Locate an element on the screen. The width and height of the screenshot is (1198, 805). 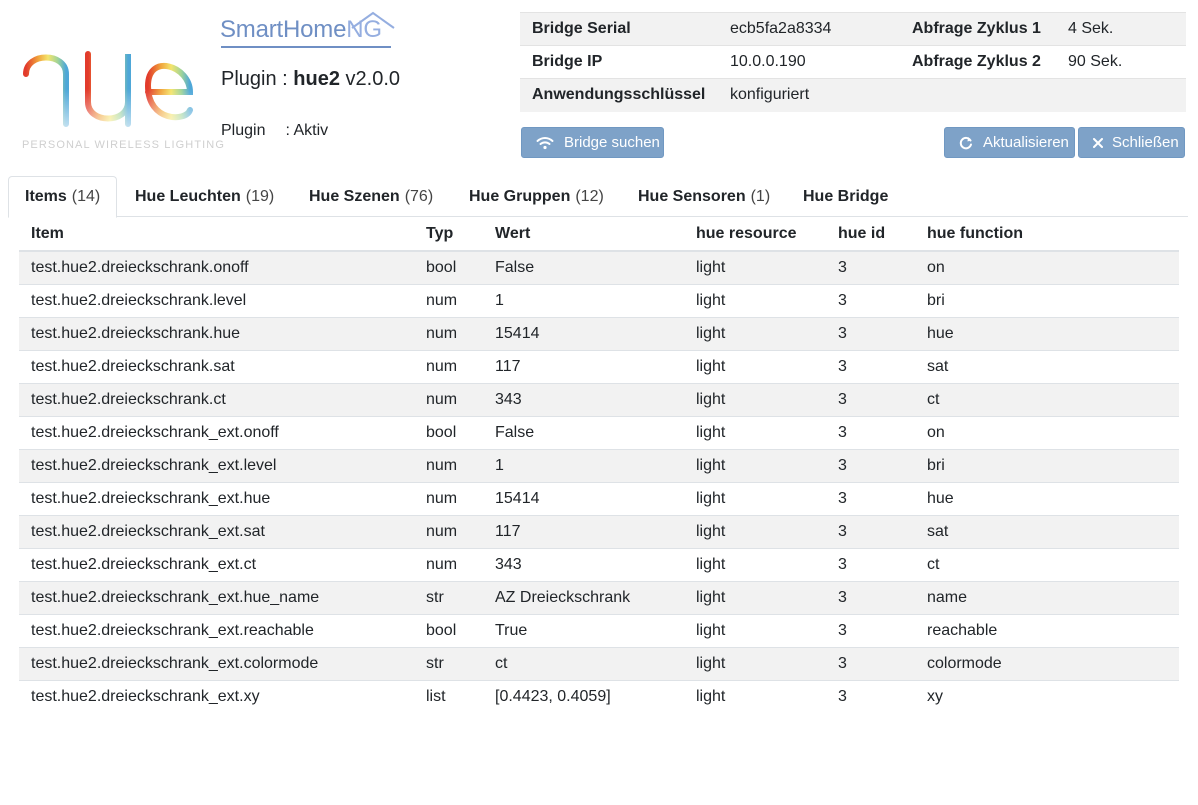
item-name-cell: test.hue2.dreieckschrank.sat is located at coordinates (216, 366).